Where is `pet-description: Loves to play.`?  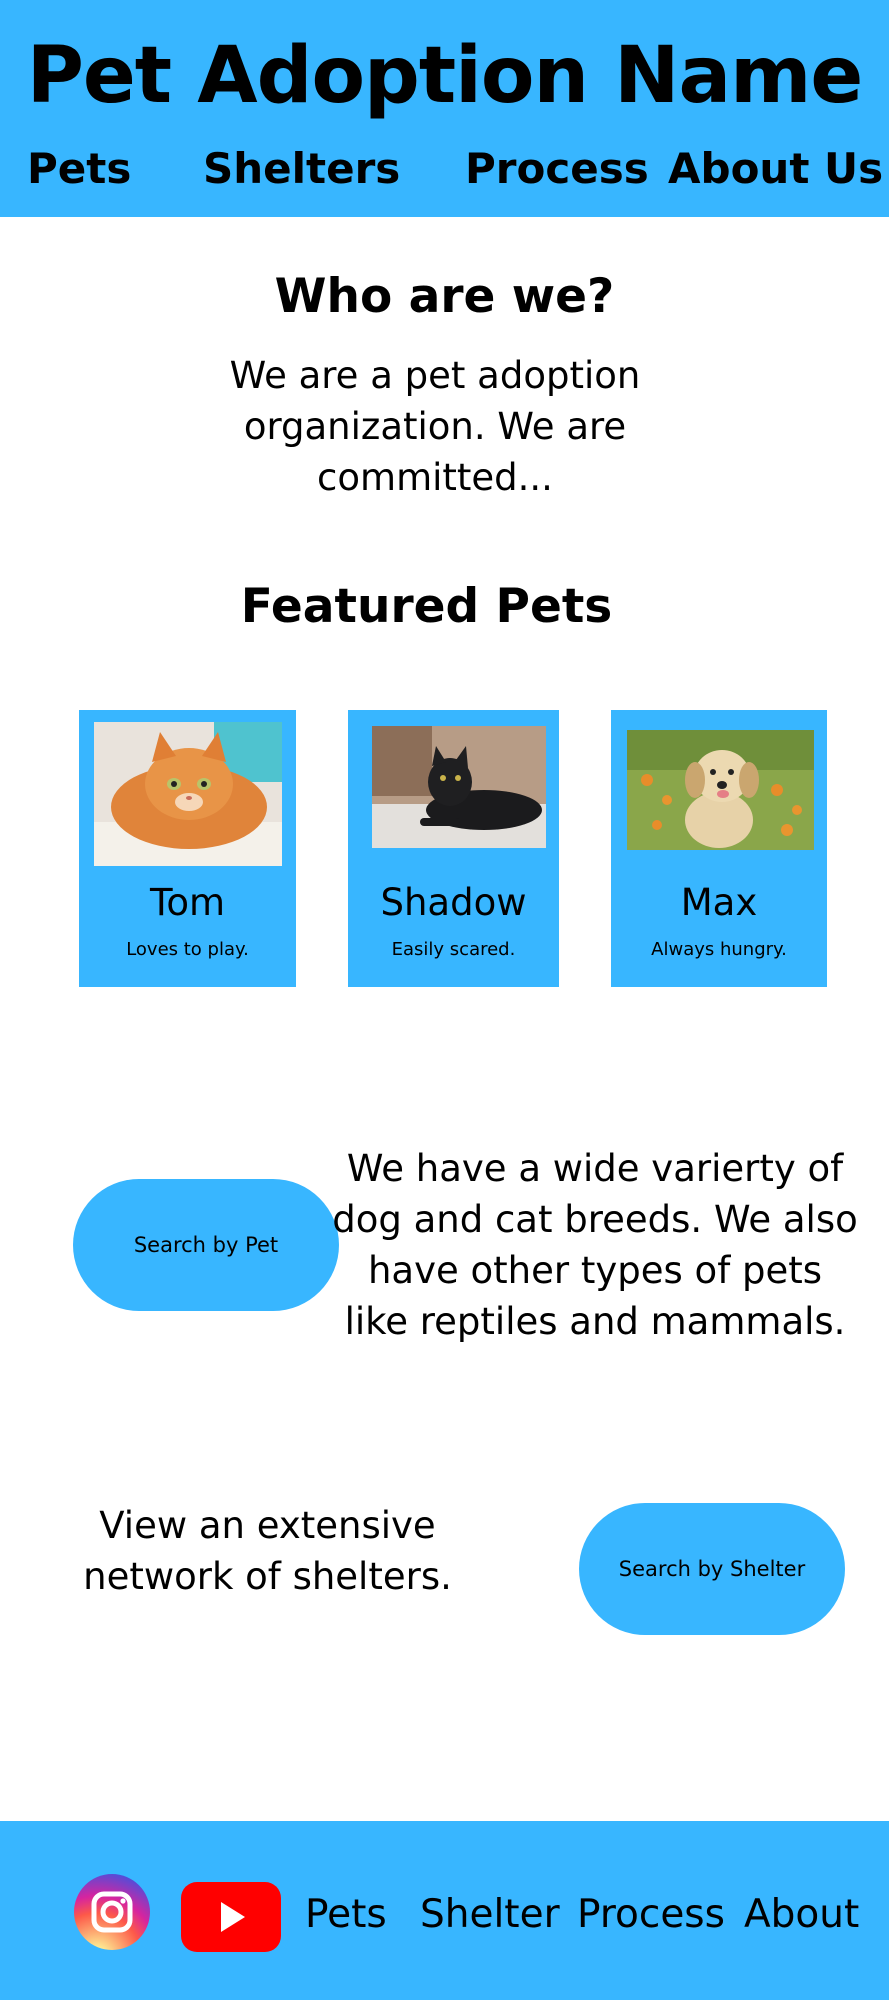
pet-description: Loves to play. is located at coordinates (187, 949).